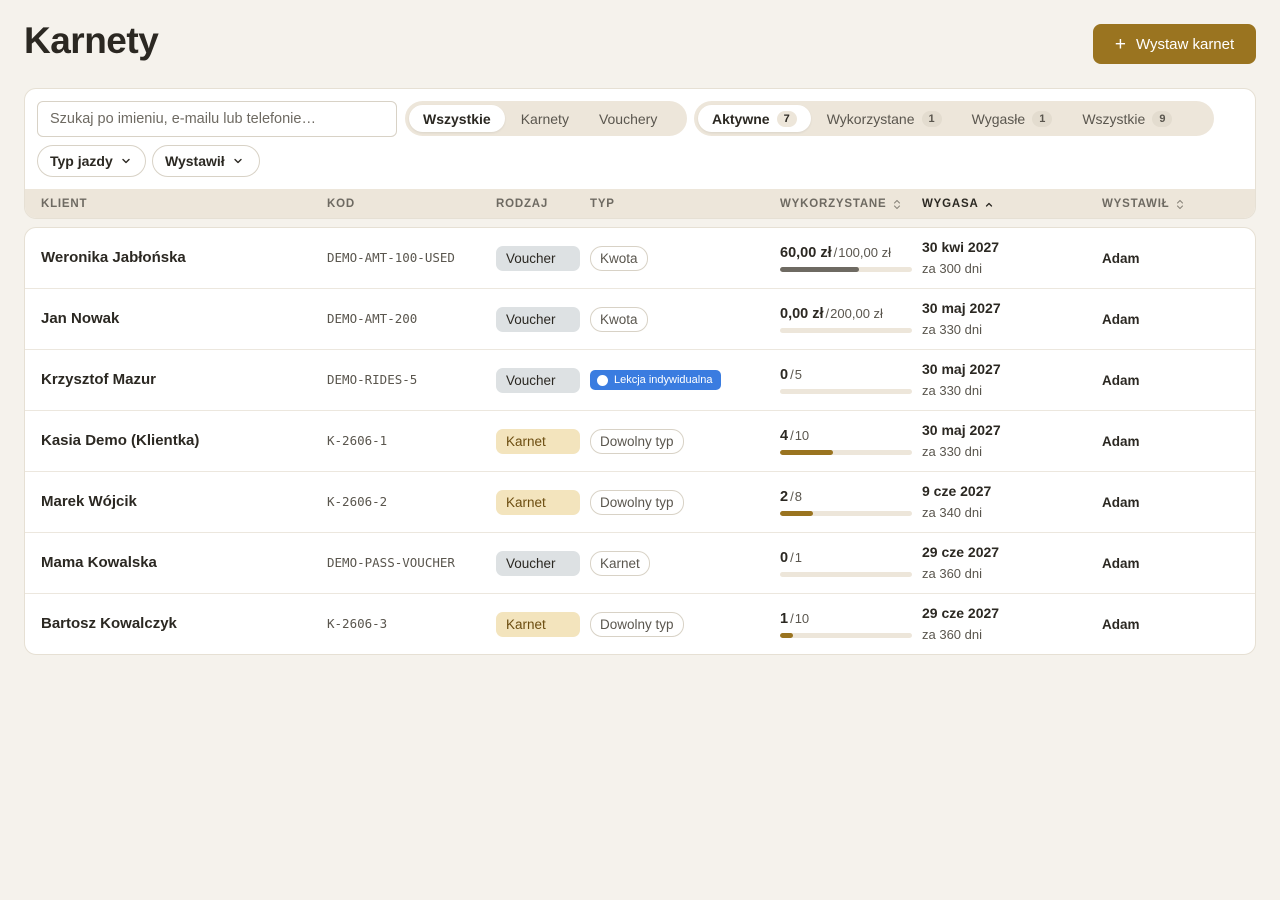 This screenshot has width=1280, height=900. What do you see at coordinates (109, 623) in the screenshot?
I see `client-name: Bartosz Kowalczyk` at bounding box center [109, 623].